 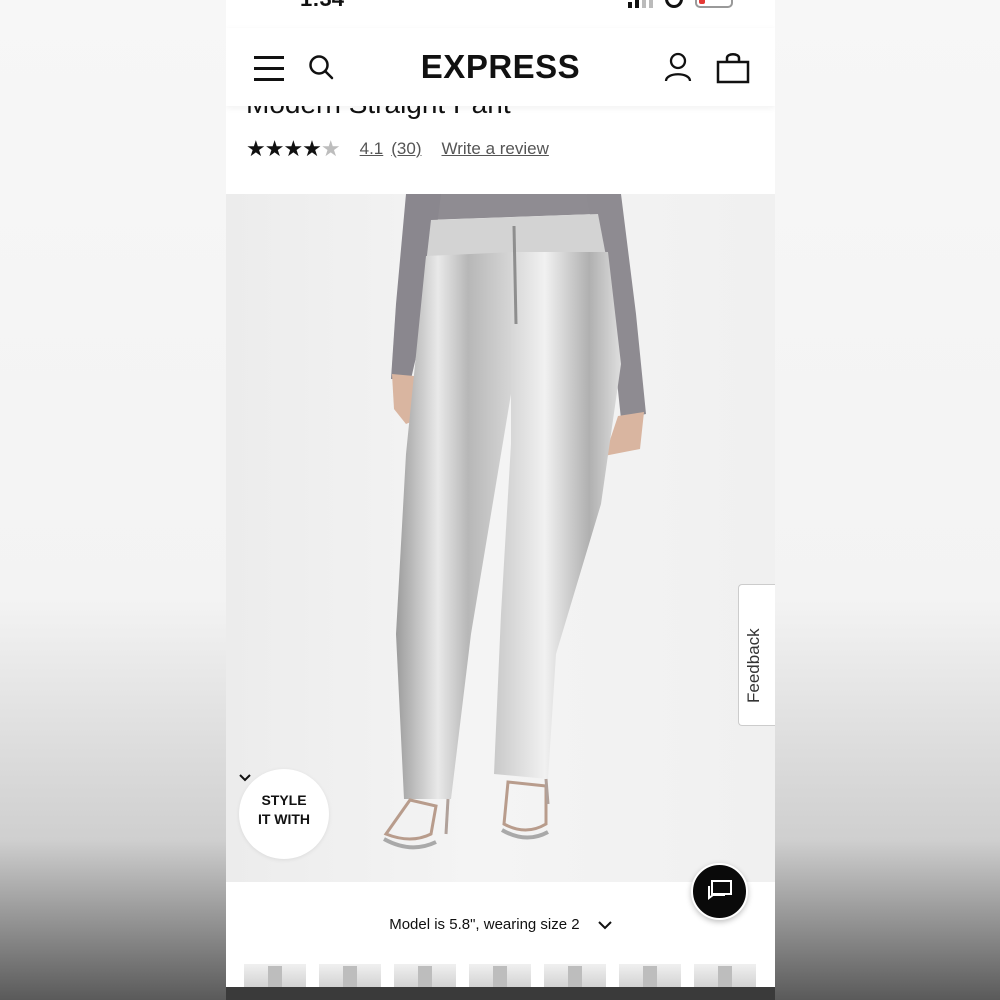 What do you see at coordinates (372, 149) in the screenshot?
I see `rating-value-link: 4.1` at bounding box center [372, 149].